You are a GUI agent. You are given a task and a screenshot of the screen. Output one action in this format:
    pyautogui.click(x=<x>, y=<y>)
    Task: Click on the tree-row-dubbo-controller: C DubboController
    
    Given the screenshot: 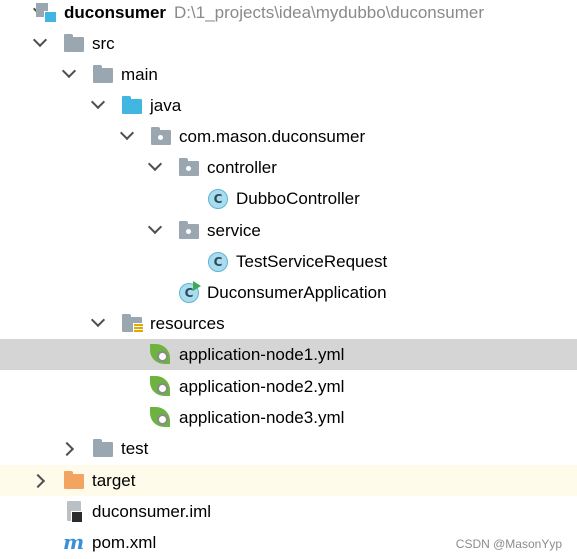 What is the action you would take?
    pyautogui.click(x=288, y=198)
    